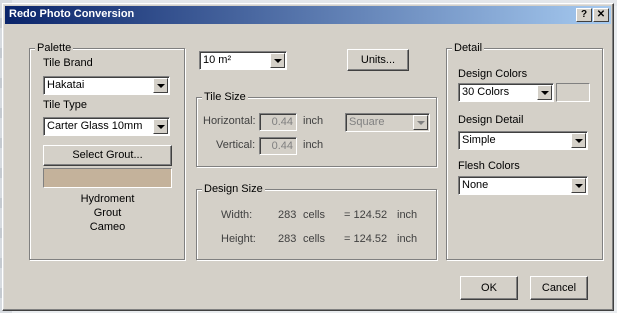 The image size is (617, 313). I want to click on tile-brand-select: Hakatai, so click(106, 85).